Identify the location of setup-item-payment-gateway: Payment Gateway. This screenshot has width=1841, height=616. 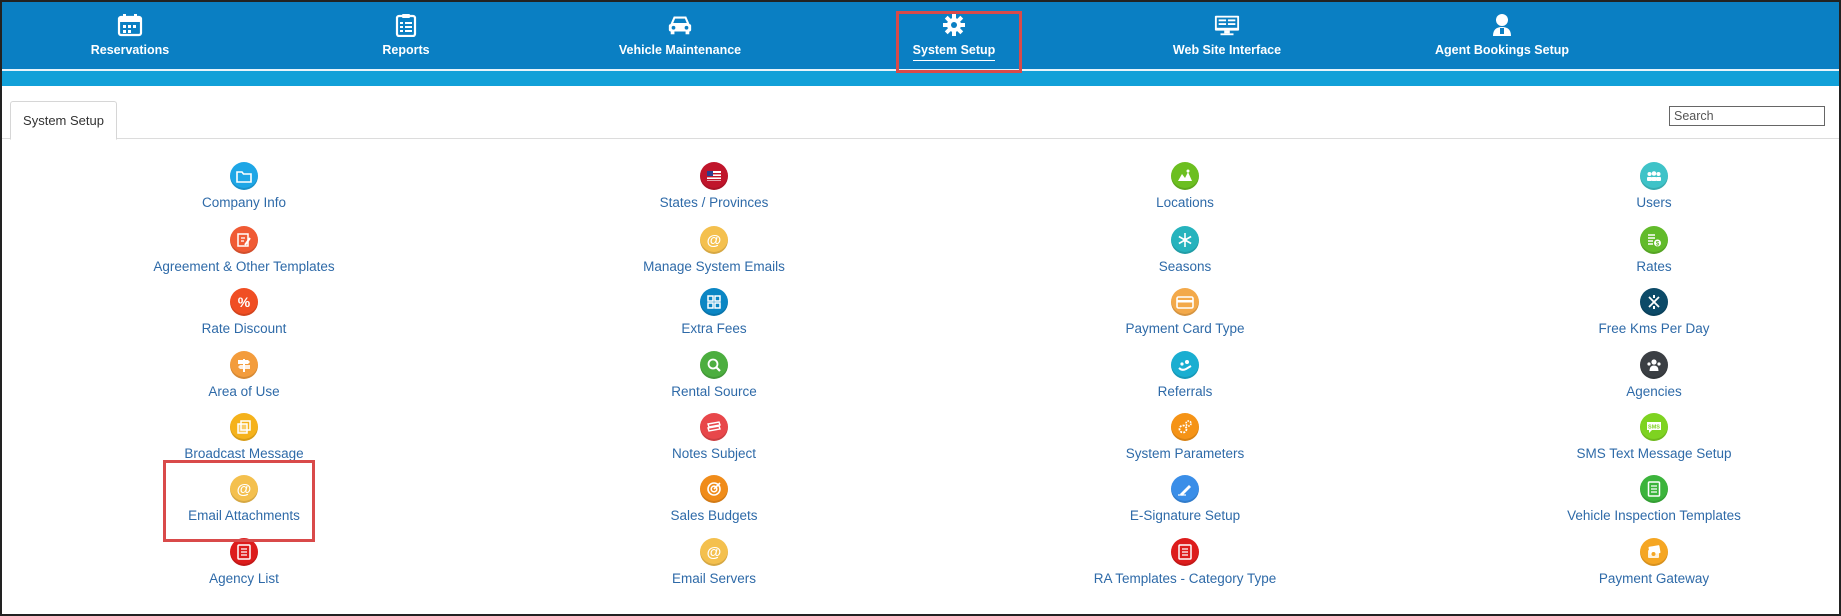
(1654, 562).